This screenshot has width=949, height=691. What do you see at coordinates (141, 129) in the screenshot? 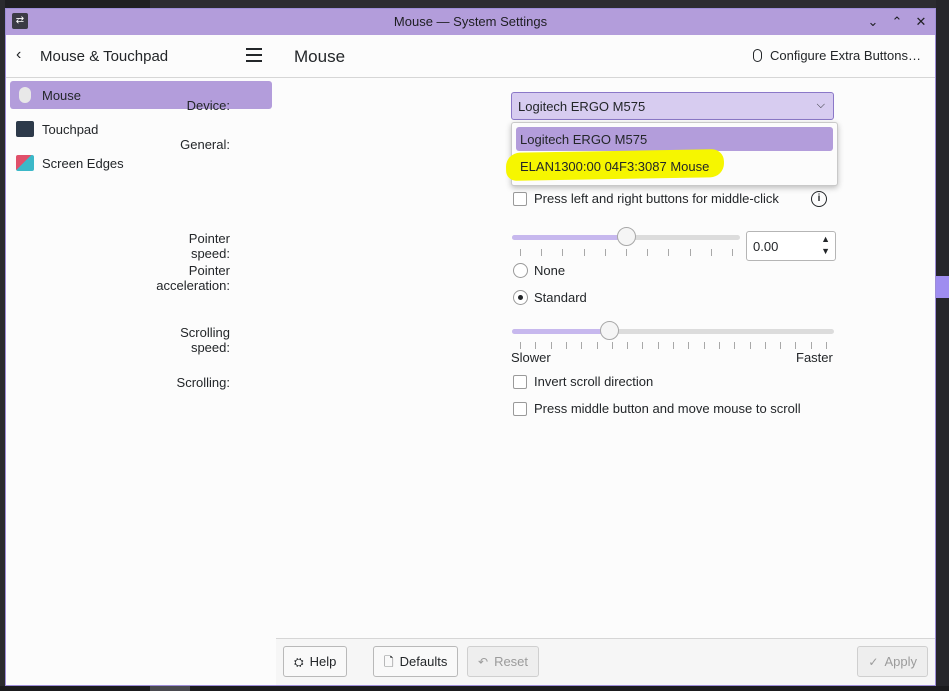
I see `sidebar-item-touchpad: Touchpad` at bounding box center [141, 129].